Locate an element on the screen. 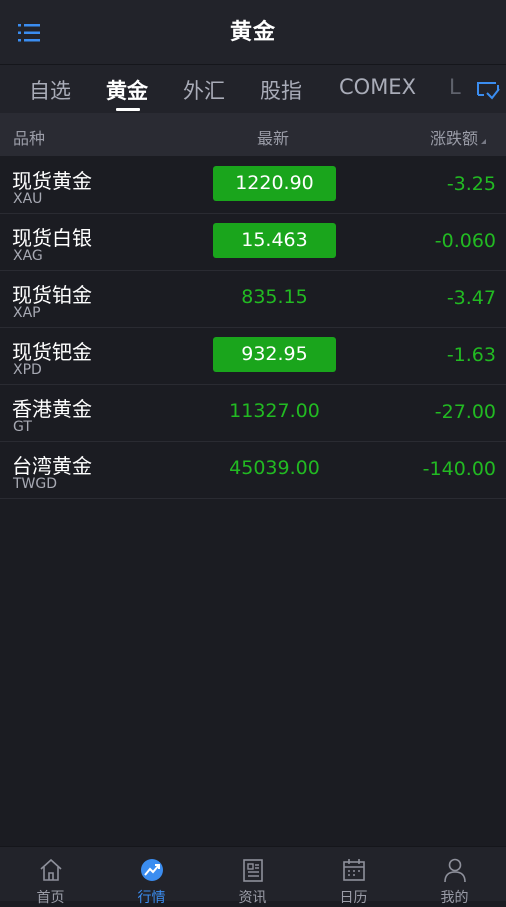 This screenshot has width=506, height=907. quote-row-gt: 香港黄金 GT 11327.00 -27.00 is located at coordinates (253, 413).